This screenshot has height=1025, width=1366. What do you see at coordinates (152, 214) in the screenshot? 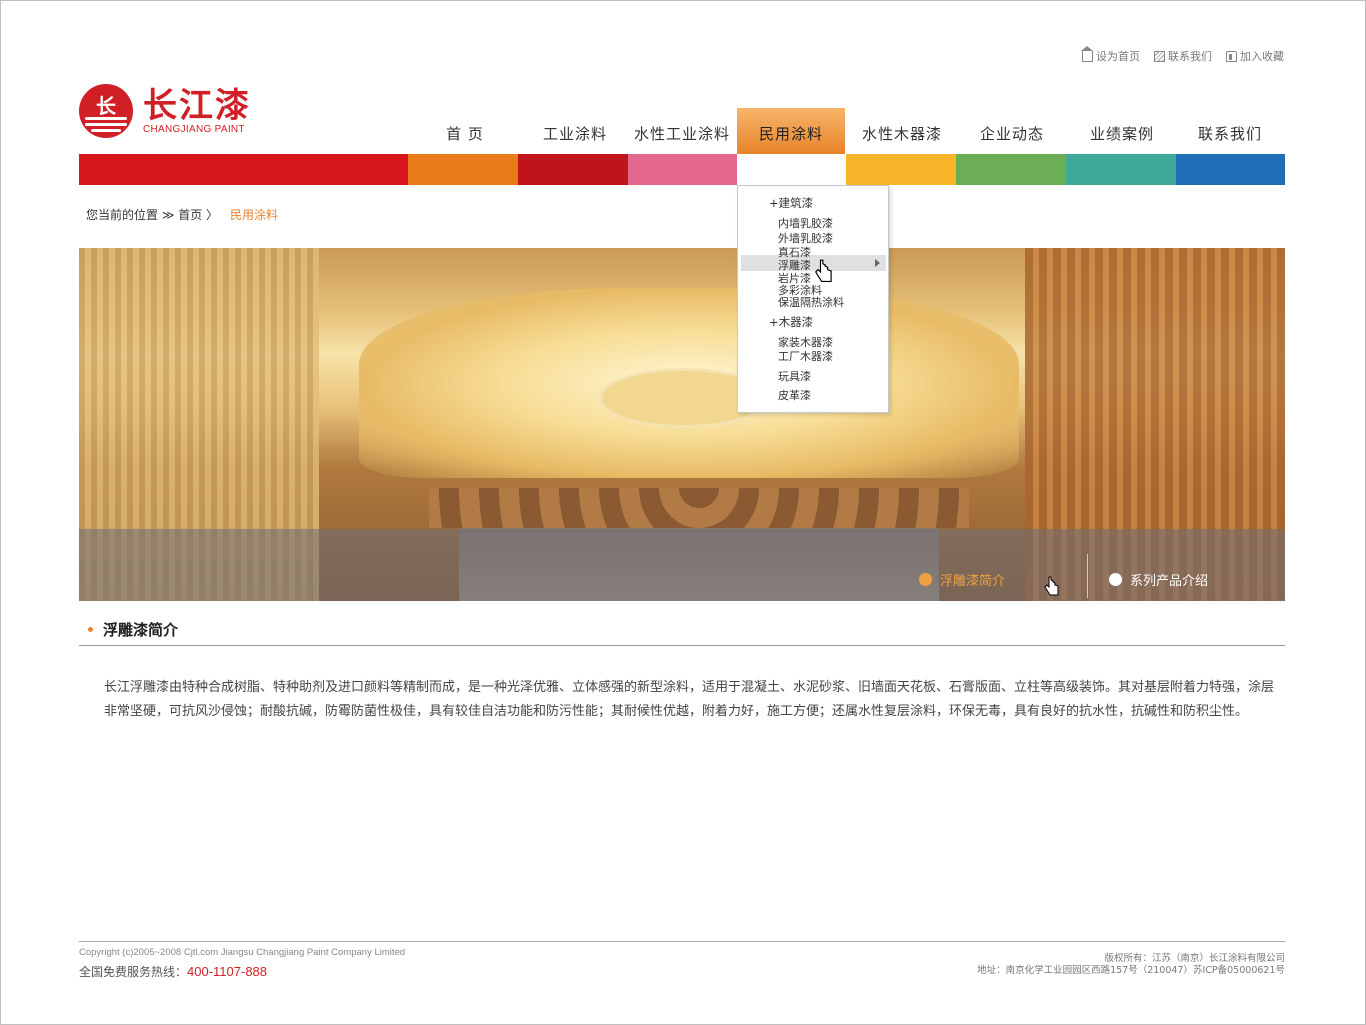
I see `breadcrumb-label: 您当前的位置 ≫ 首页 〉` at bounding box center [152, 214].